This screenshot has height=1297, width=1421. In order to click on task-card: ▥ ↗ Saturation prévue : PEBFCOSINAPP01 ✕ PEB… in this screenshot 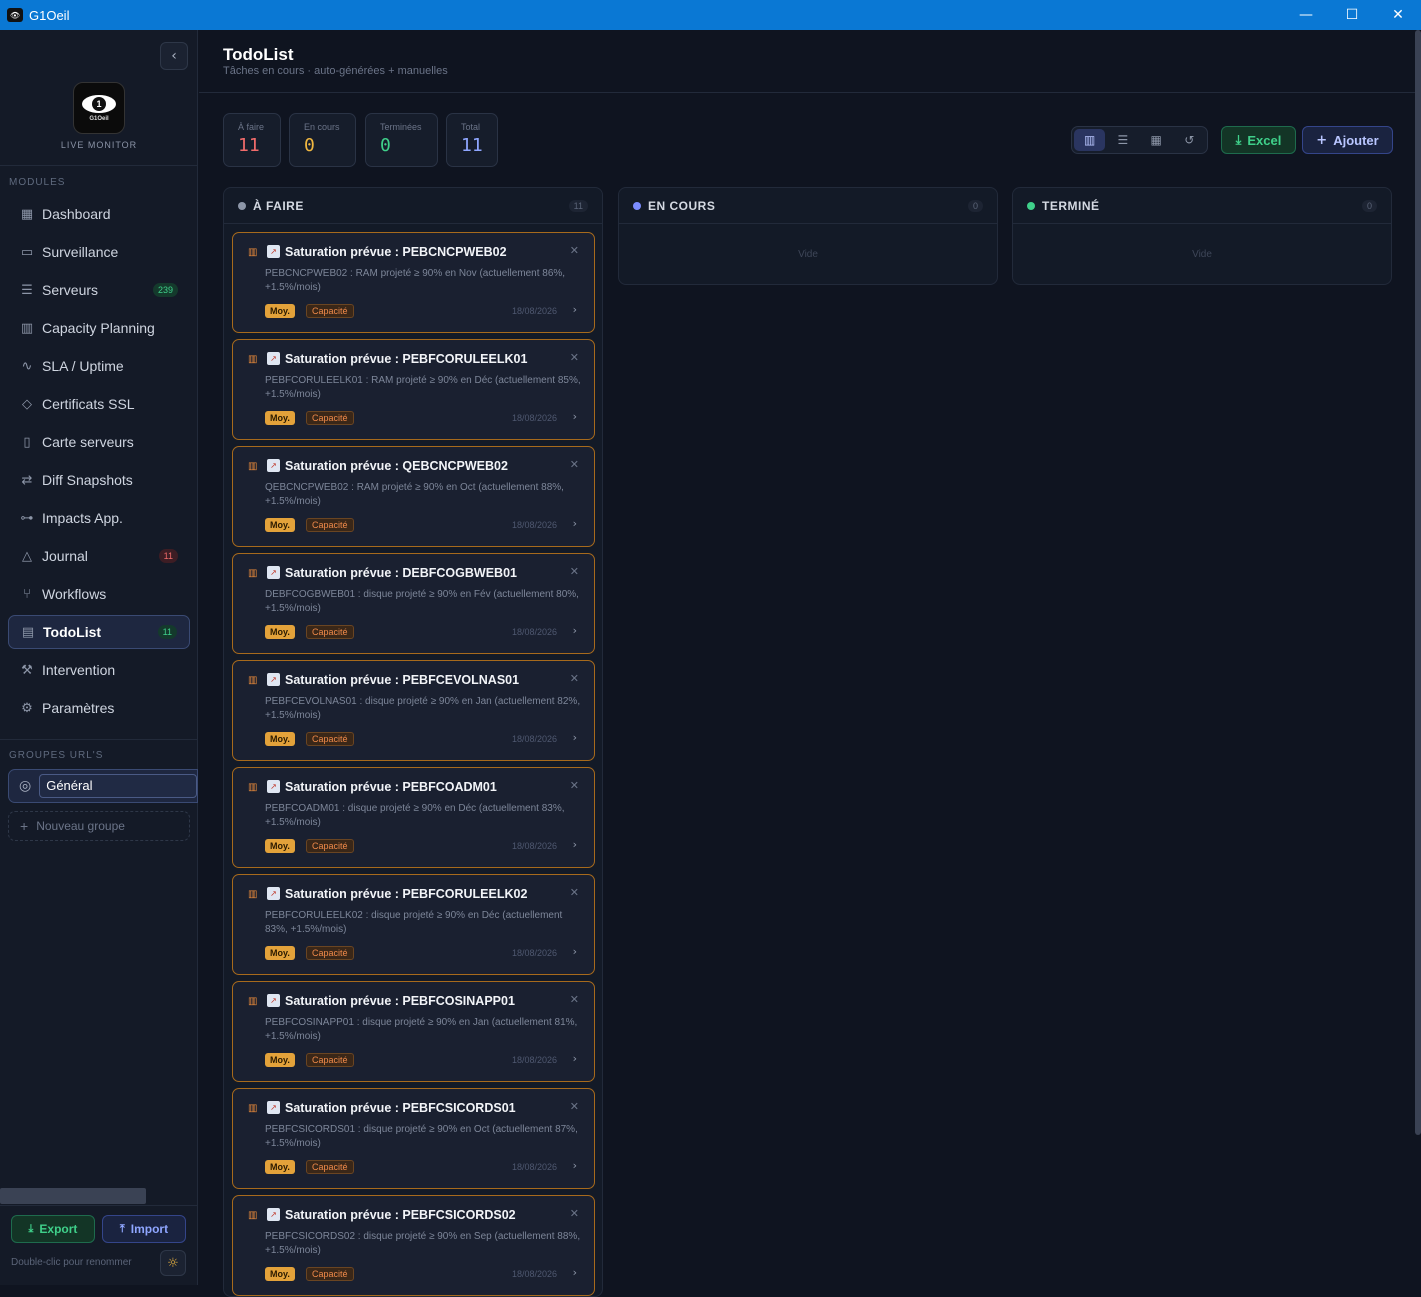, I will do `click(413, 1031)`.